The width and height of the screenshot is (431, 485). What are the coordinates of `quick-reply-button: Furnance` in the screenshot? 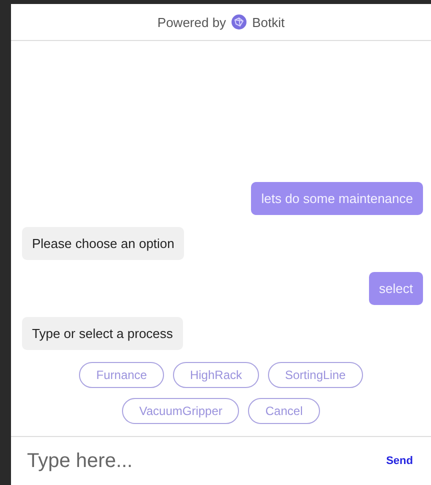 It's located at (121, 375).